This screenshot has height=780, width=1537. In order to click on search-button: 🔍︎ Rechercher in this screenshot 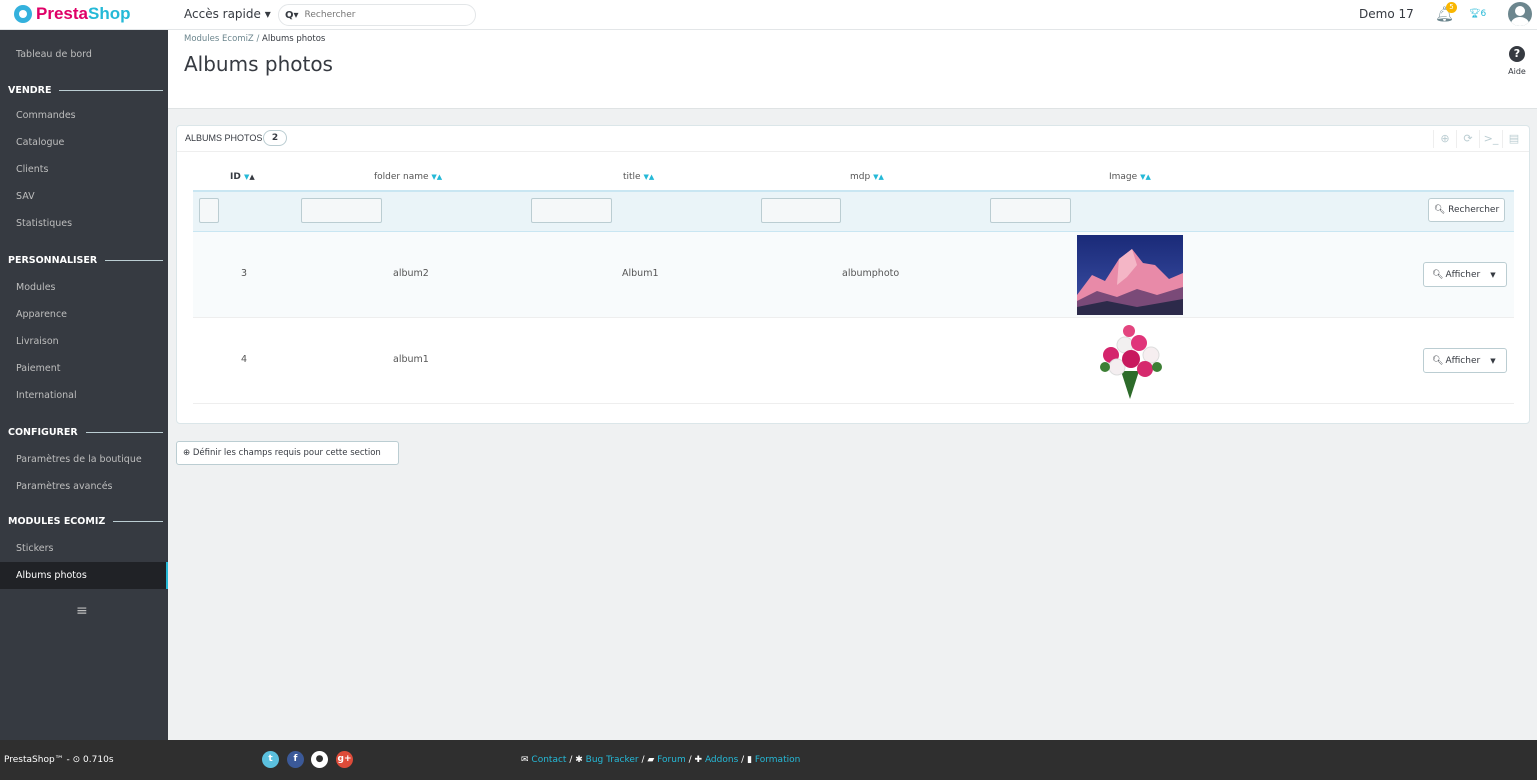, I will do `click(1466, 210)`.